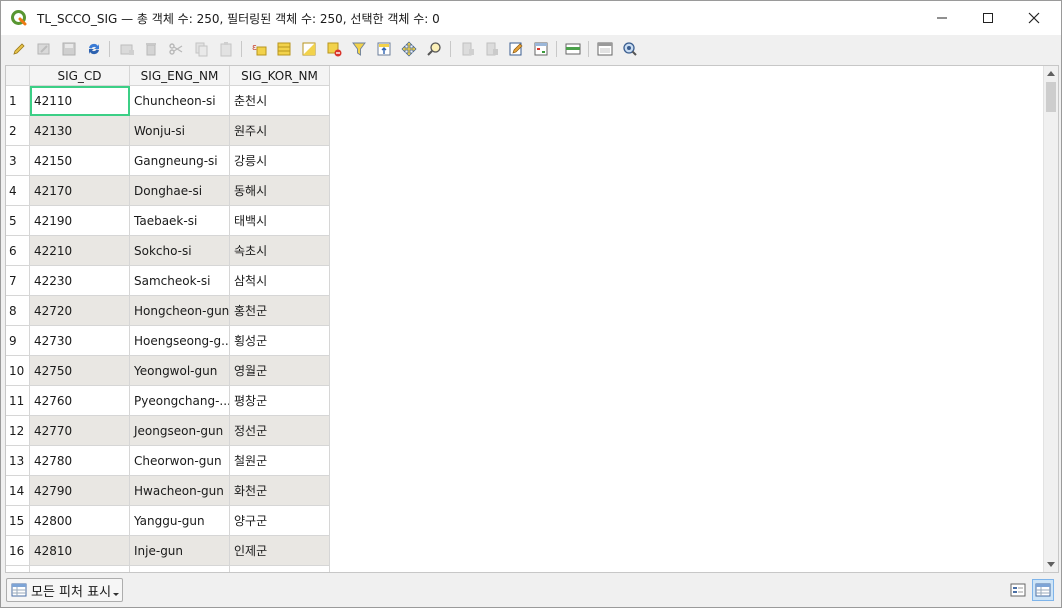 Image resolution: width=1062 pixels, height=608 pixels. I want to click on delete-field-button, so click(492, 49).